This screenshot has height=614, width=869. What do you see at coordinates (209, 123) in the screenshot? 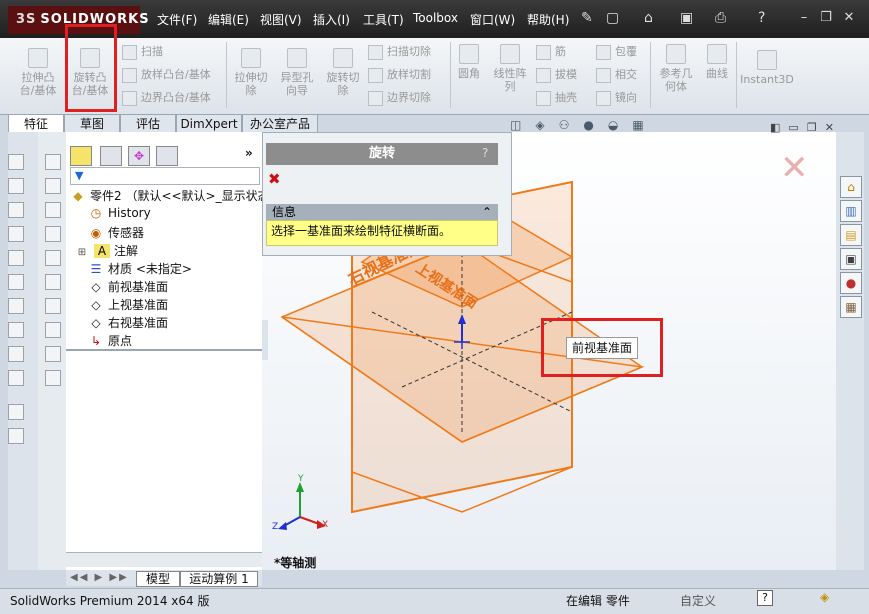
I see `tab-dimxpert: DimXpert` at bounding box center [209, 123].